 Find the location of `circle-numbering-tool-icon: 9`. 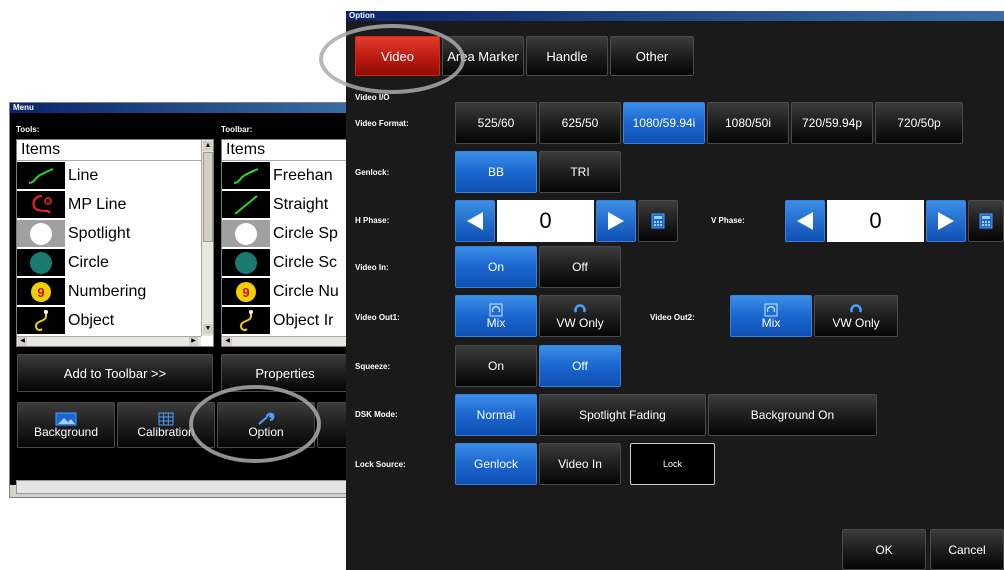

circle-numbering-tool-icon: 9 is located at coordinates (246, 291).